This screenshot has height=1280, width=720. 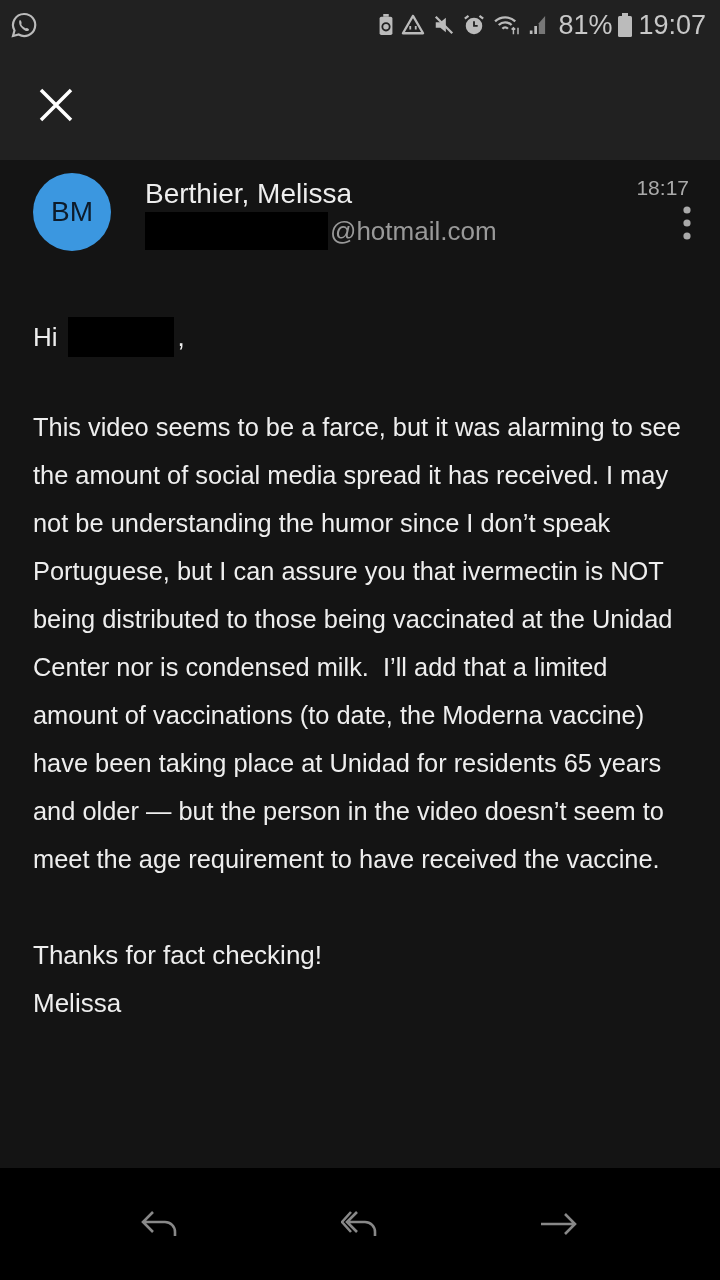 What do you see at coordinates (160, 1224) in the screenshot?
I see `reply-icon` at bounding box center [160, 1224].